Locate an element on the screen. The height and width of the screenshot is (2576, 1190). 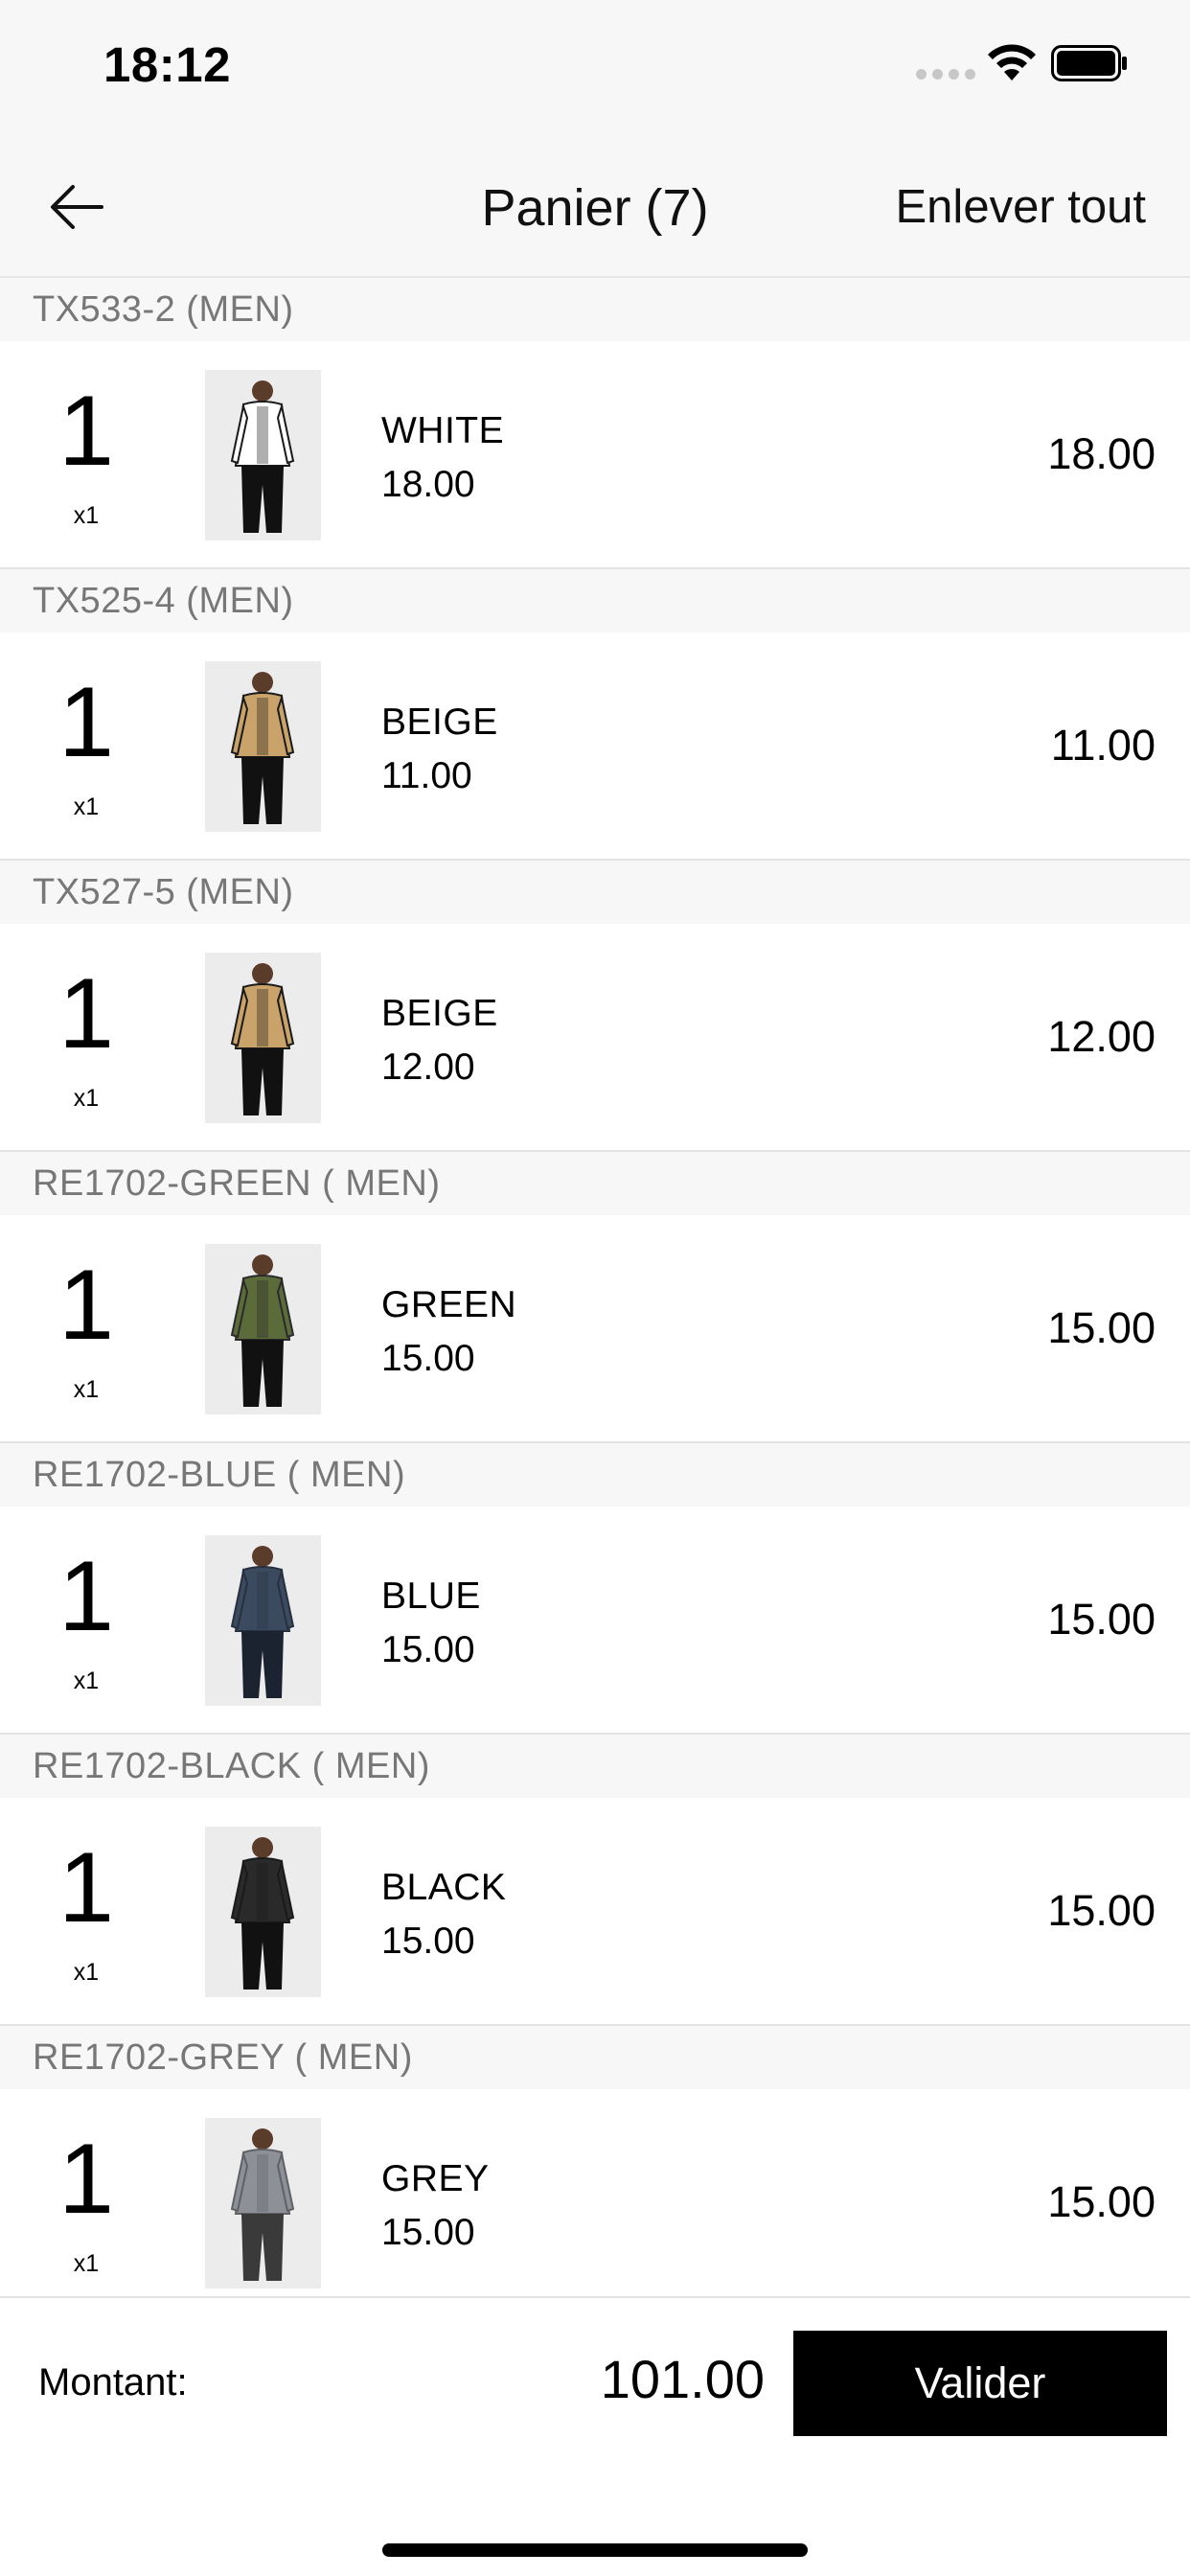
status-bar: 18:12 is located at coordinates (595, 67).